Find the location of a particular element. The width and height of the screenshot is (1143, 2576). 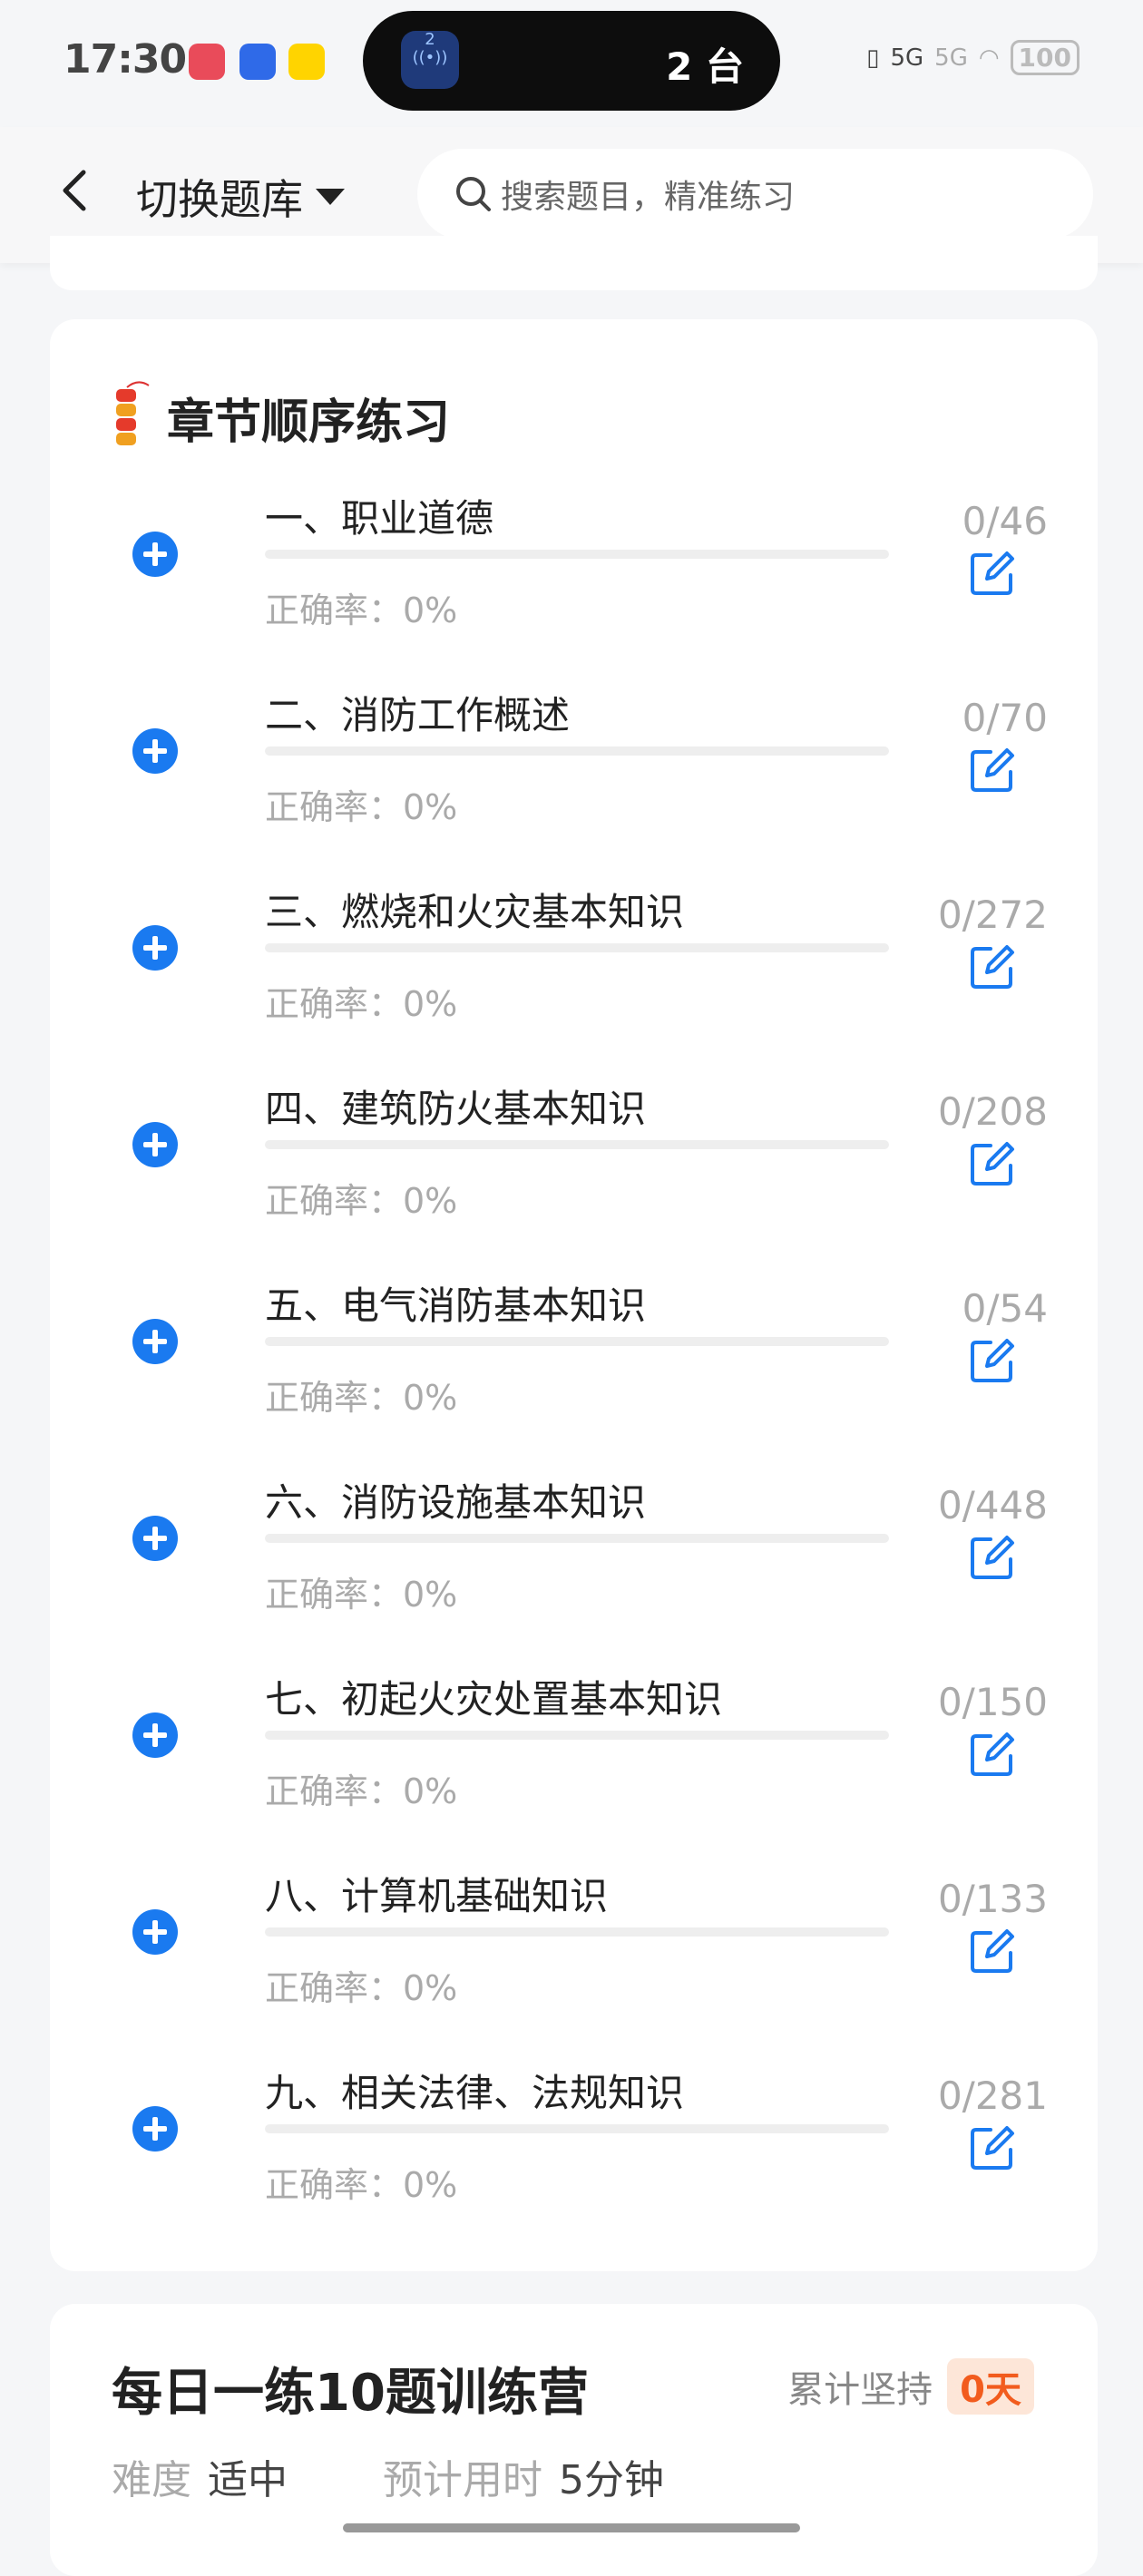

chapter-row: 四、建筑防火基本知识 正确率：0% 0/208 is located at coordinates (571, 1176).